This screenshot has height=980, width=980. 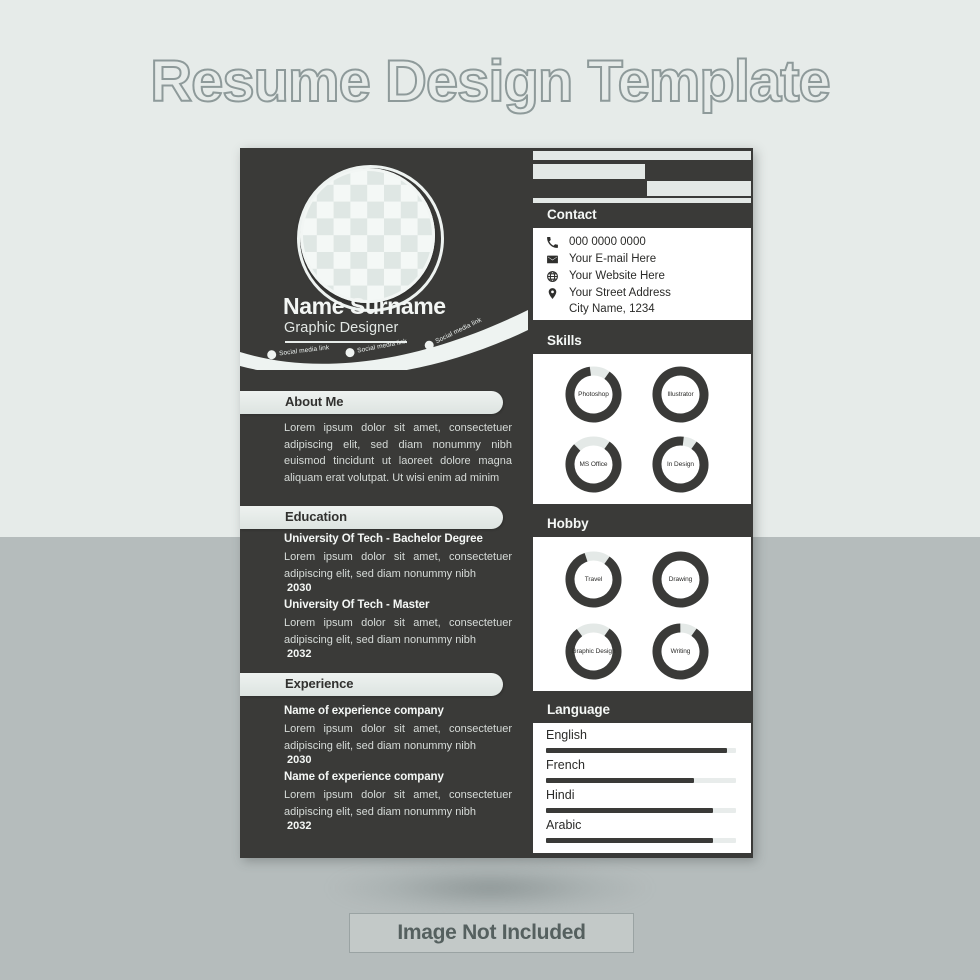 I want to click on section-header-about-me: About Me, so click(x=371, y=402).